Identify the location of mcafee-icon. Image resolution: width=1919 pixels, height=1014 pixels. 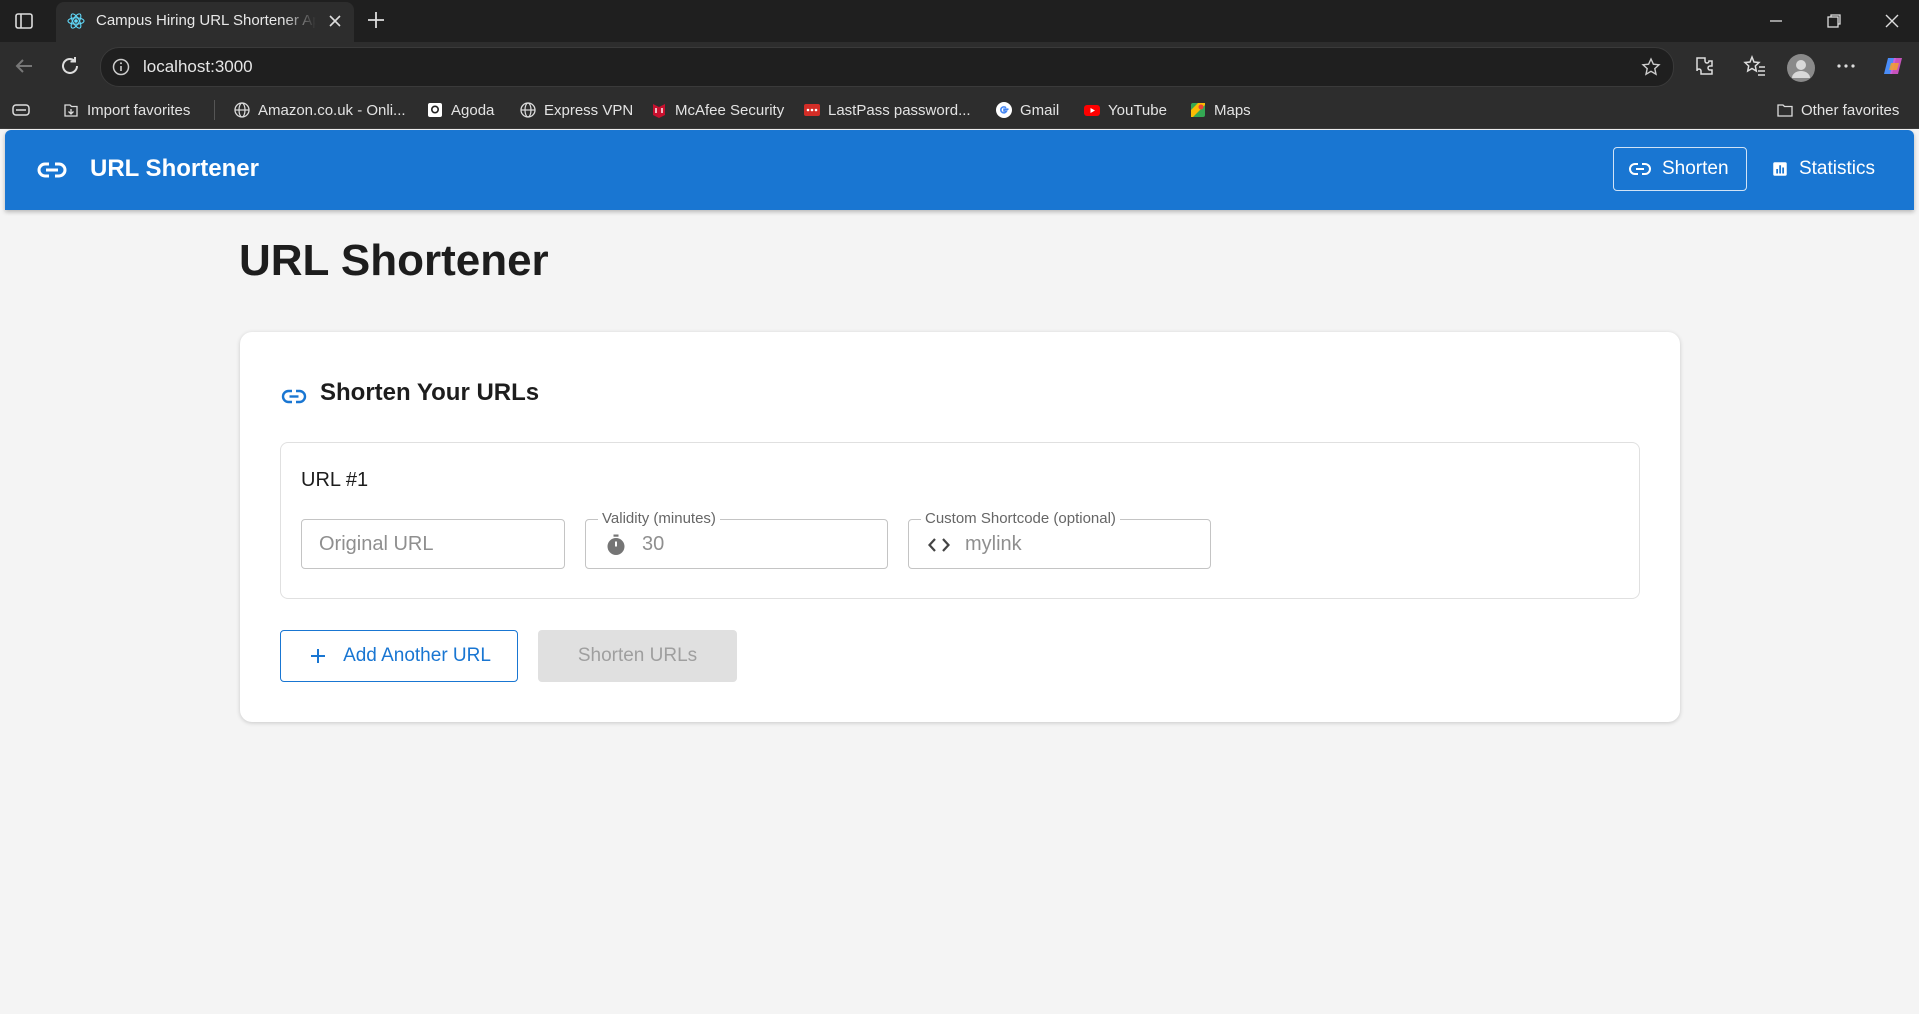
(659, 111).